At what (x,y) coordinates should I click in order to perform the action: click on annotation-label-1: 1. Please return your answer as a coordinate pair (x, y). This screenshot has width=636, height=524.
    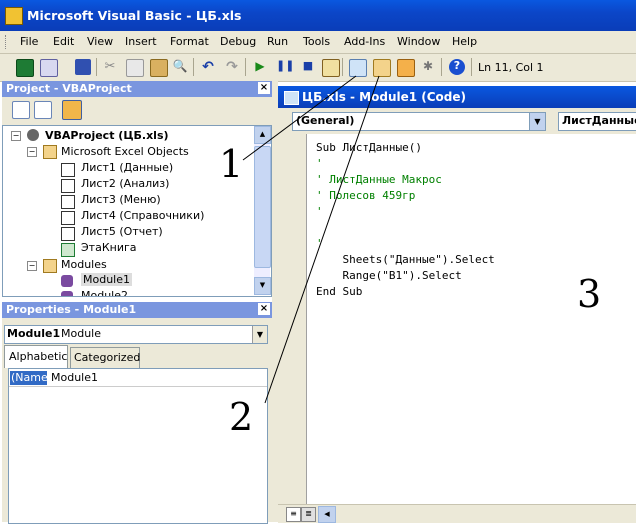
    Looking at the image, I should click on (231, 164).